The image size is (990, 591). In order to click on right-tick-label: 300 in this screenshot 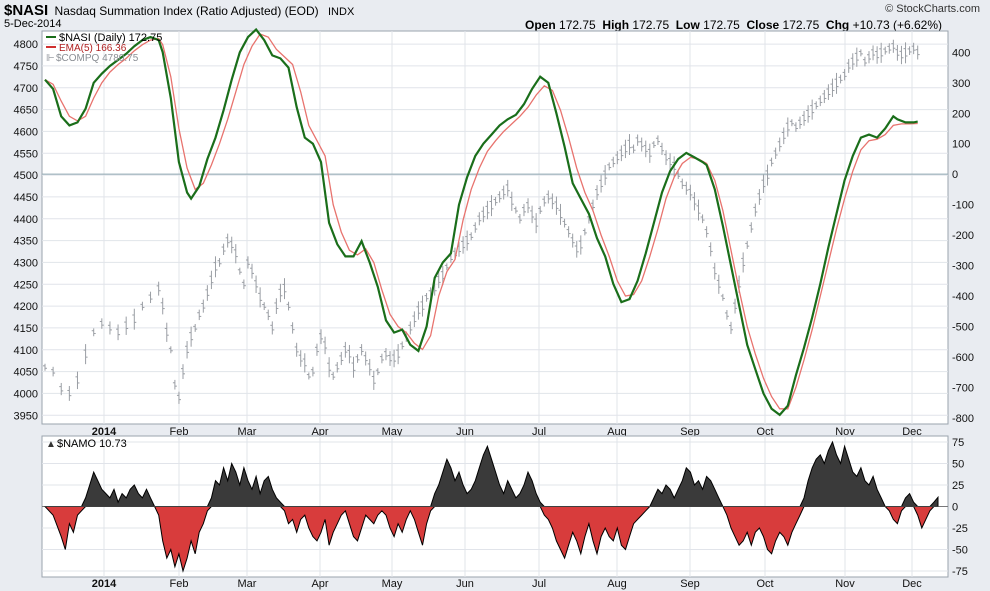, I will do `click(961, 84)`.